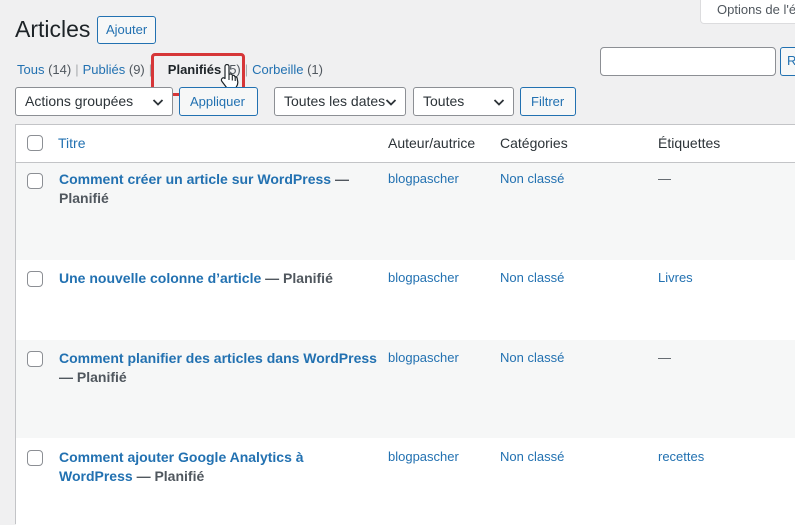 The height and width of the screenshot is (525, 795). Describe the element at coordinates (195, 179) in the screenshot. I see `post-title-link: Comment créer un article sur WordPress` at that location.